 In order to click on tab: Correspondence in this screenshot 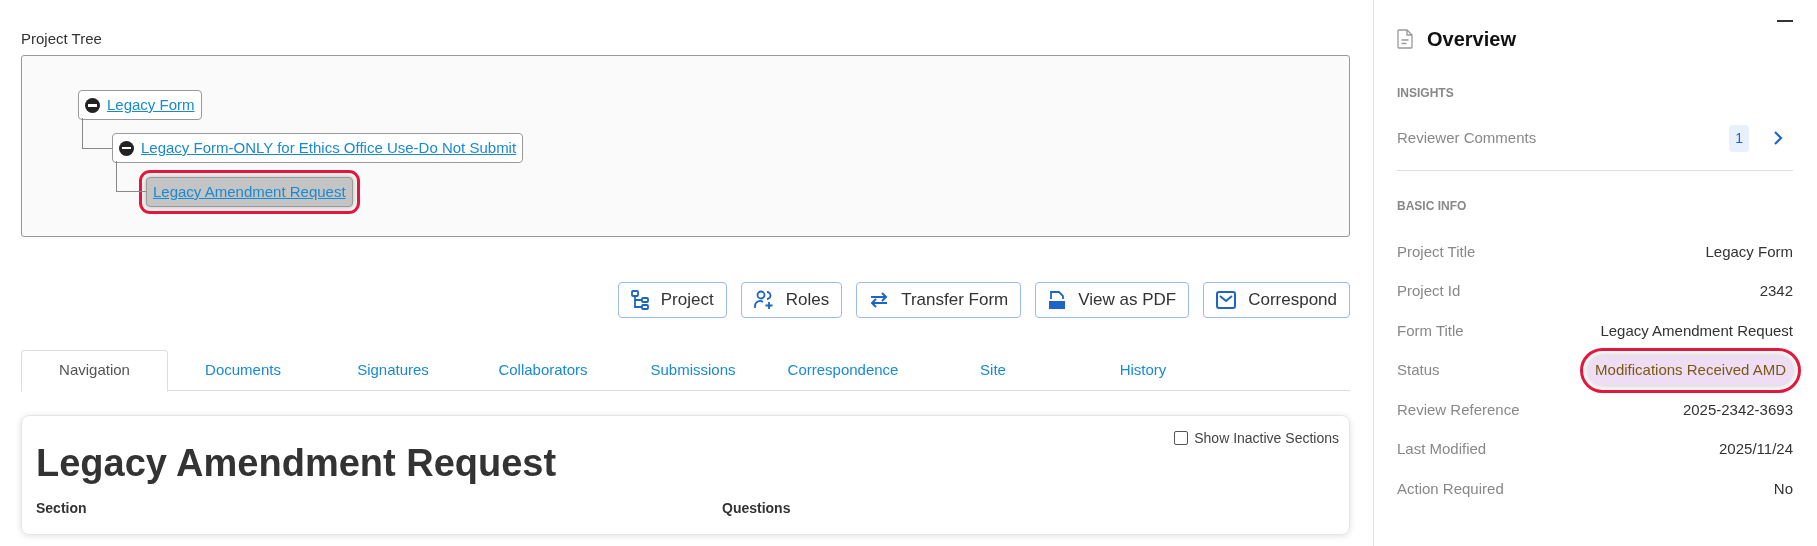, I will do `click(843, 370)`.